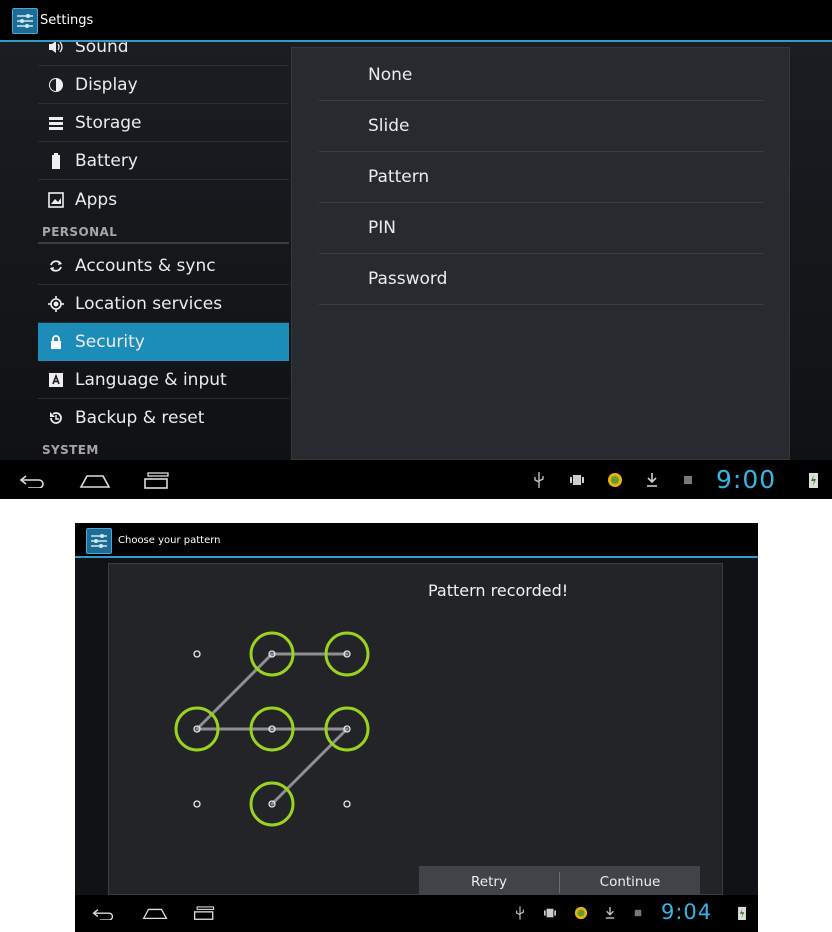  Describe the element at coordinates (163, 233) in the screenshot. I see `section-header-personal: PERSONAL` at that location.